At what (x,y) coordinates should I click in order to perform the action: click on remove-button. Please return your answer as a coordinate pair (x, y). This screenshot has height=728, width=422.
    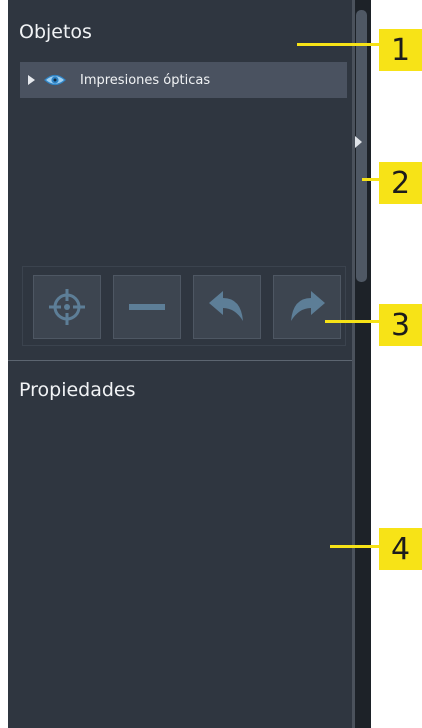
    Looking at the image, I should click on (147, 307).